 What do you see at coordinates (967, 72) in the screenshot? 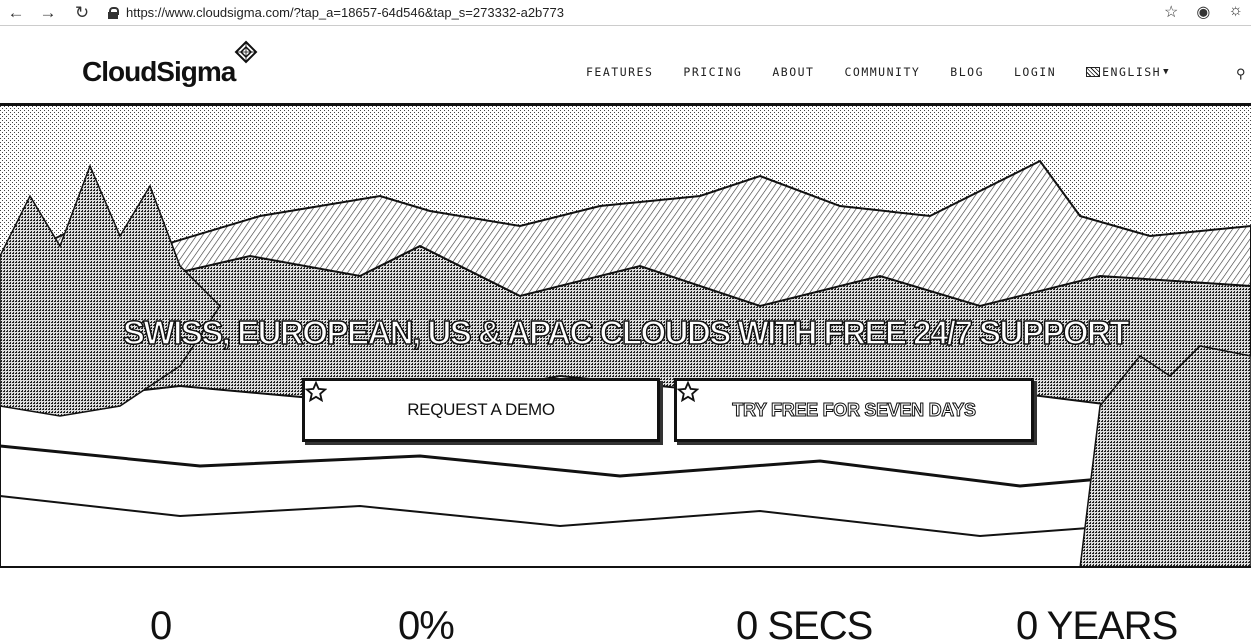
I see `nav-blog: BLOG` at bounding box center [967, 72].